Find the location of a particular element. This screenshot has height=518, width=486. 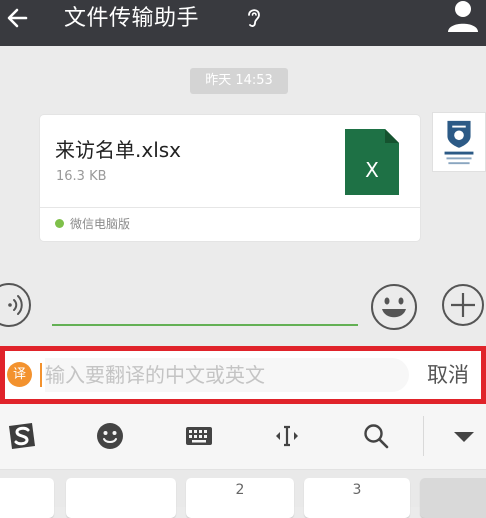

text-cursor is located at coordinates (41, 375).